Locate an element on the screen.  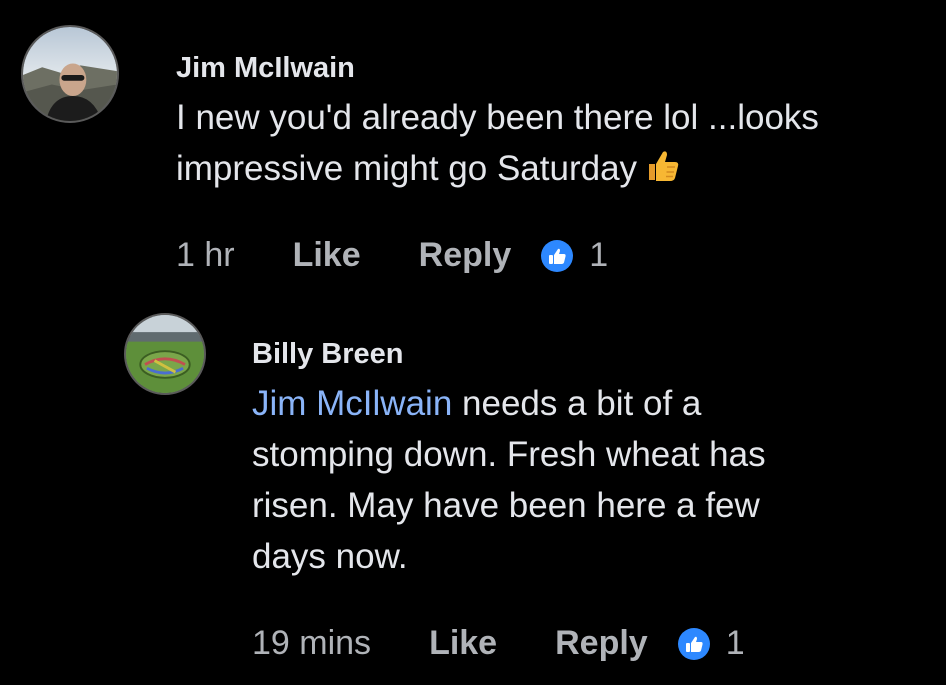
comment-actions: 1 hr Like Reply 1 is located at coordinates (392, 255).